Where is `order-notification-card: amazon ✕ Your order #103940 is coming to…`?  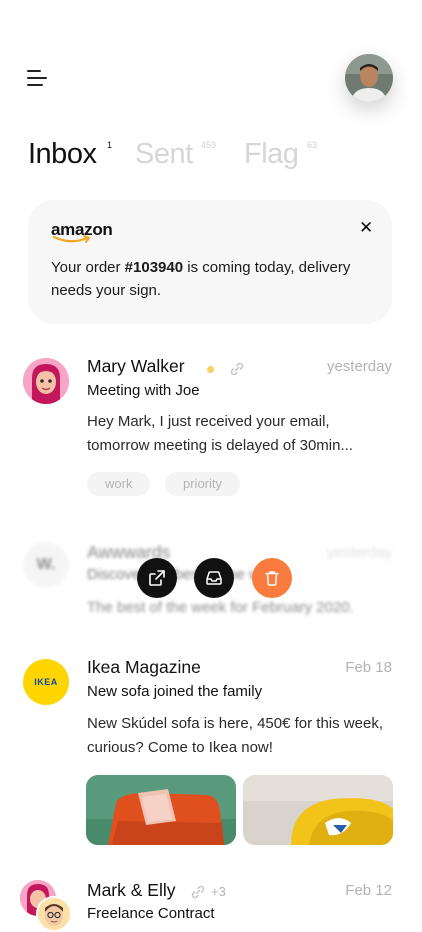 order-notification-card: amazon ✕ Your order #103940 is coming to… is located at coordinates (210, 262).